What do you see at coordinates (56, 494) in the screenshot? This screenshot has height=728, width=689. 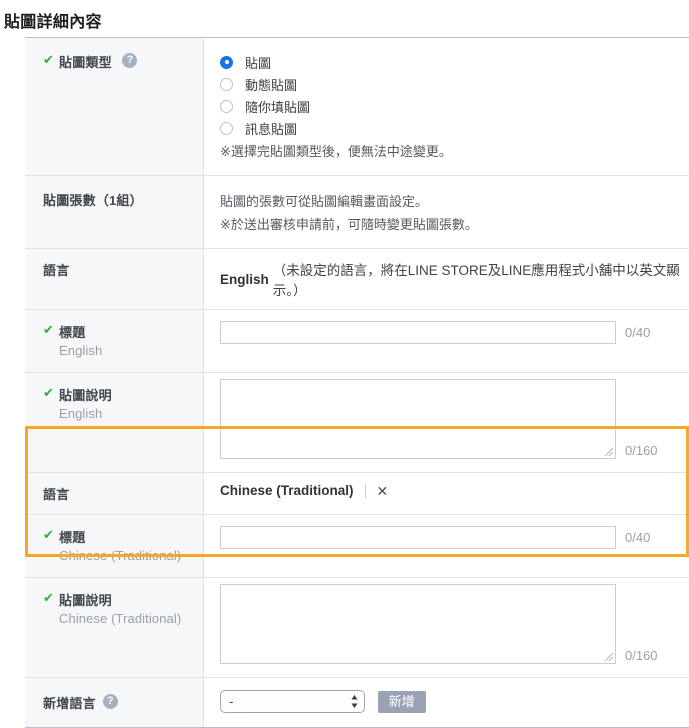 I see `language-chinese-label: 語言` at bounding box center [56, 494].